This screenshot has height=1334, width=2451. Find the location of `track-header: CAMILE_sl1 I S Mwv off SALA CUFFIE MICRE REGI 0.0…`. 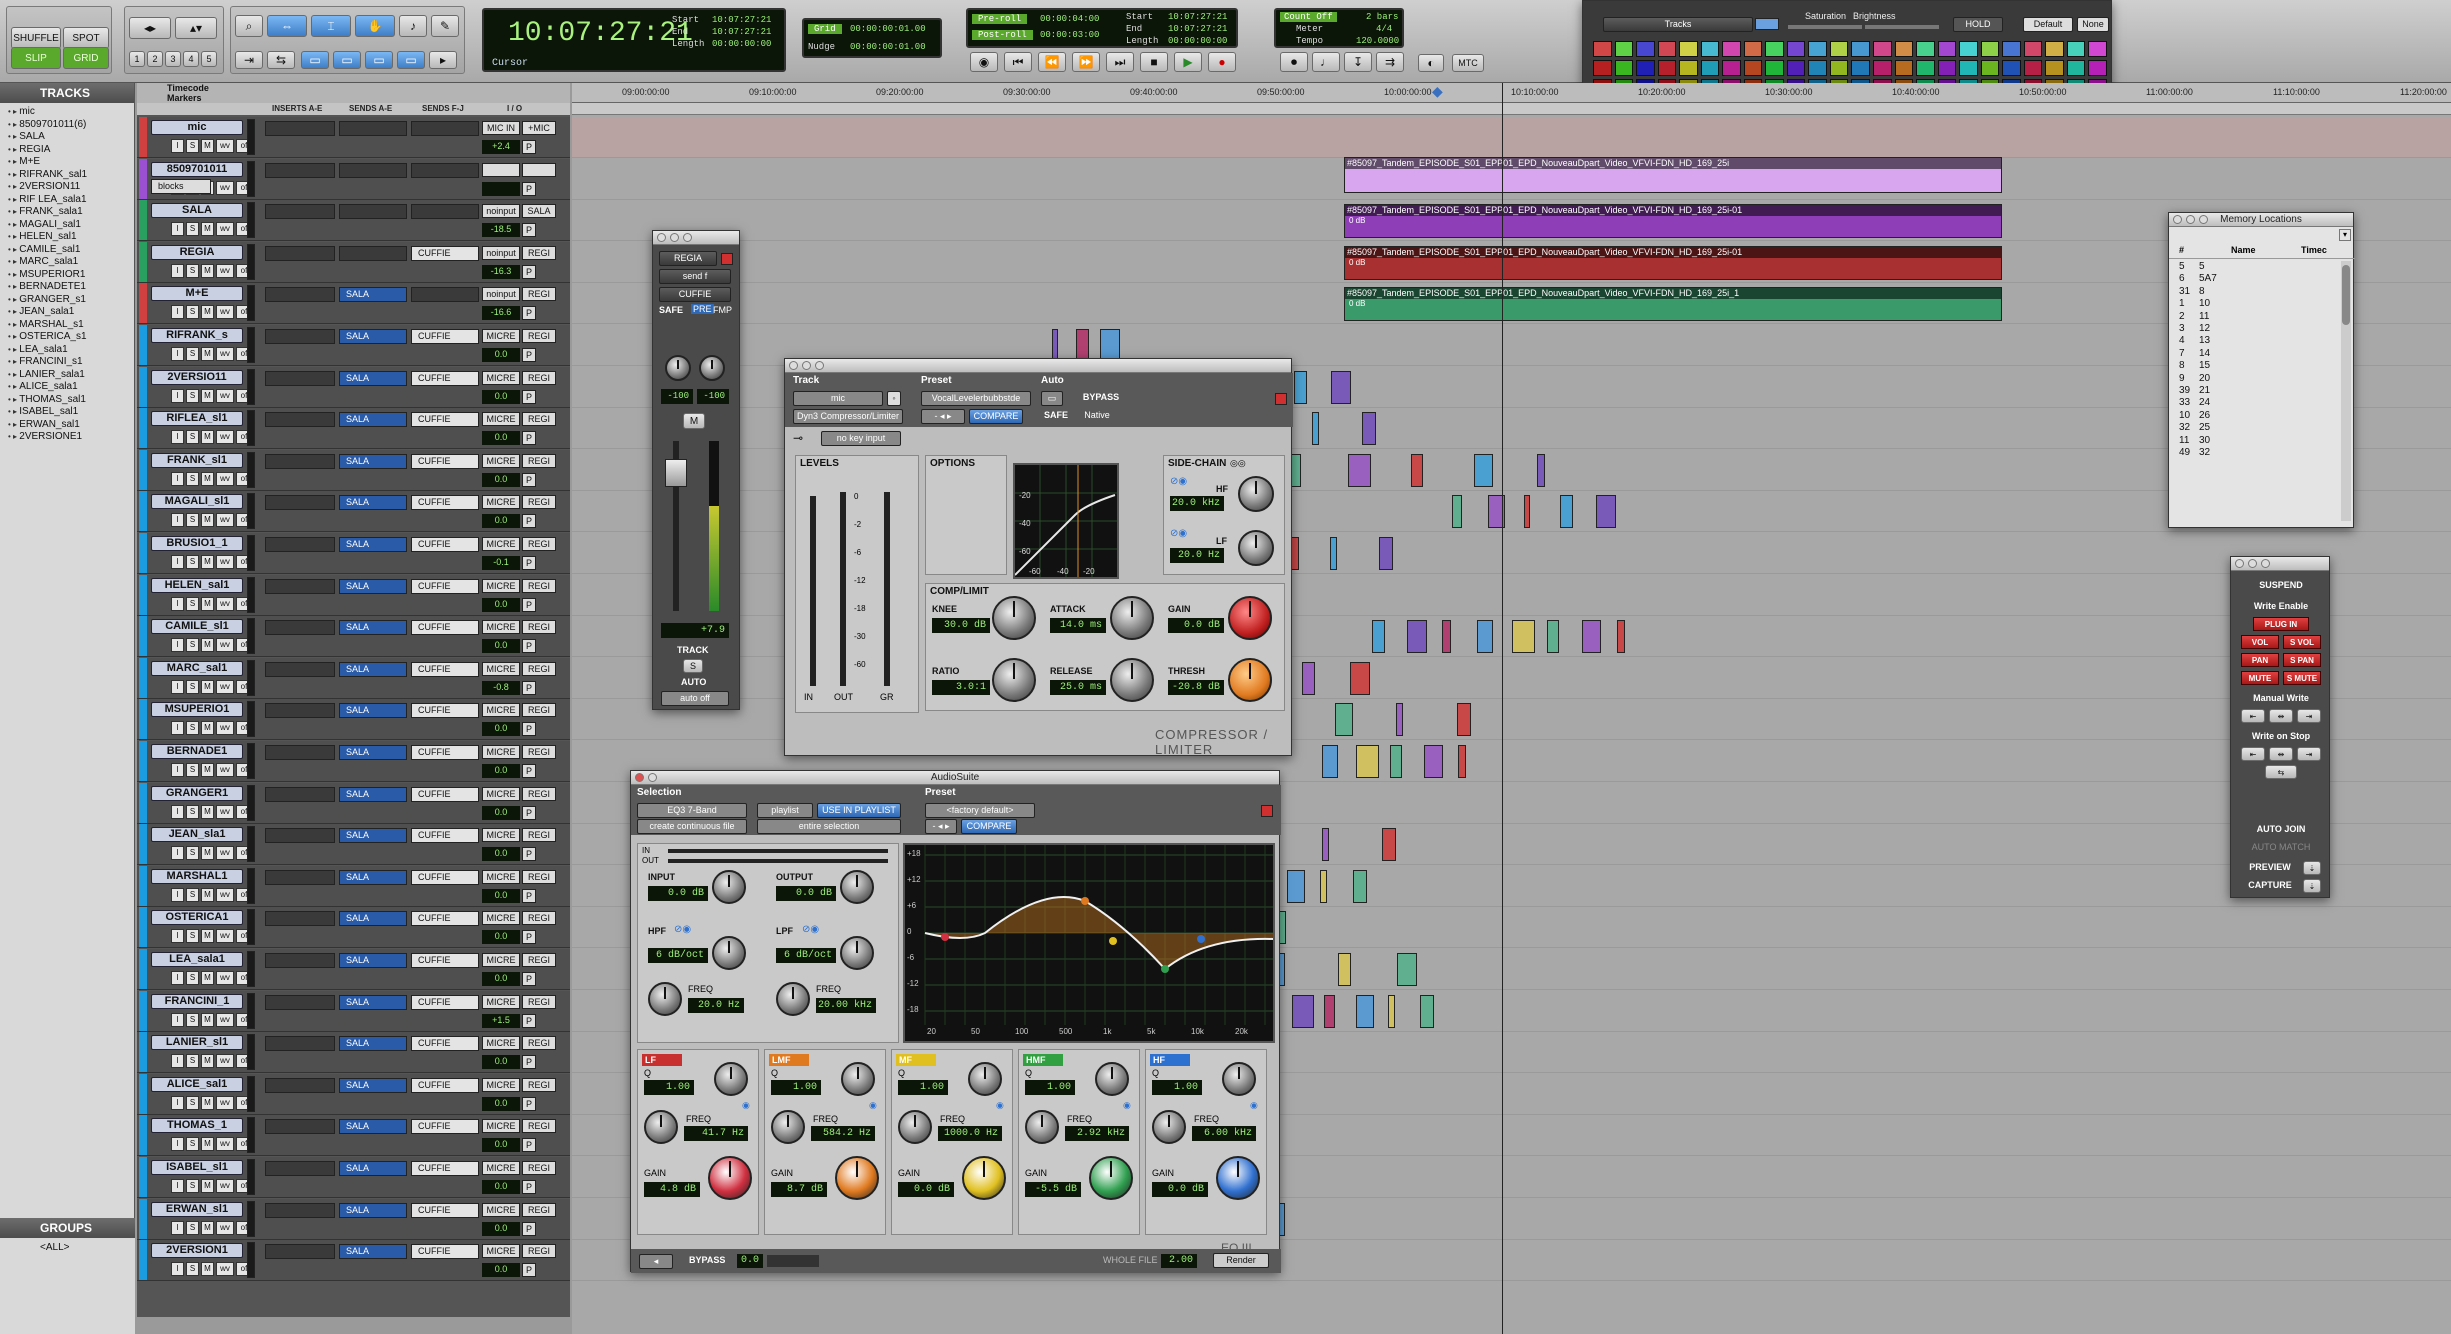

track-header: CAMILE_sl1 I S Mwv off SALA CUFFIE MICRE REGI 0.0… is located at coordinates (353, 637).